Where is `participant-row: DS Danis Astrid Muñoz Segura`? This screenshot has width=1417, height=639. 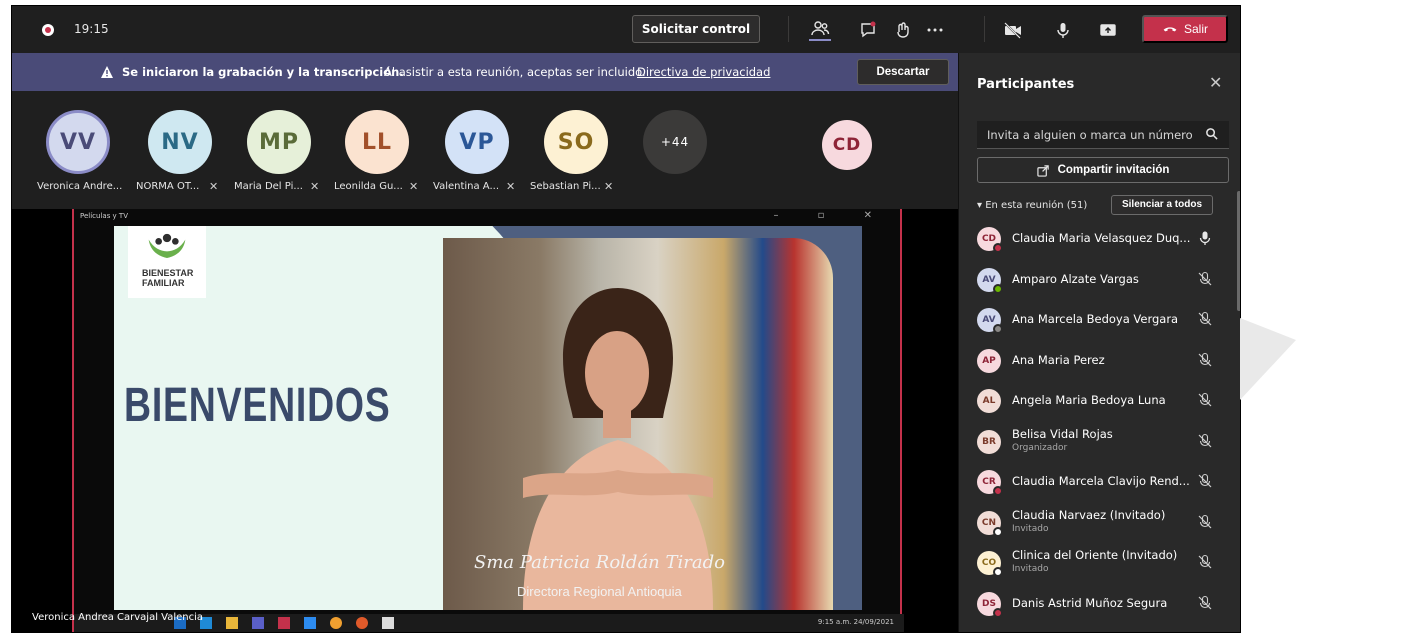 participant-row: DS Danis Astrid Muñoz Segura is located at coordinates (1103, 604).